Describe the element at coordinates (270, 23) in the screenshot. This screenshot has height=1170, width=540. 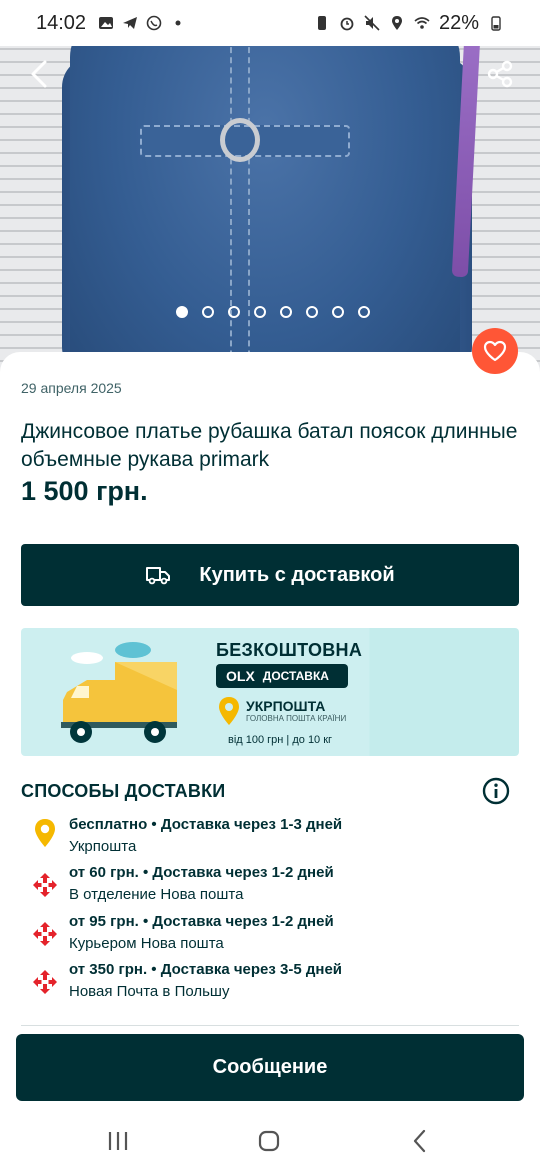
I see `status-bar: 14:02 22%` at that location.